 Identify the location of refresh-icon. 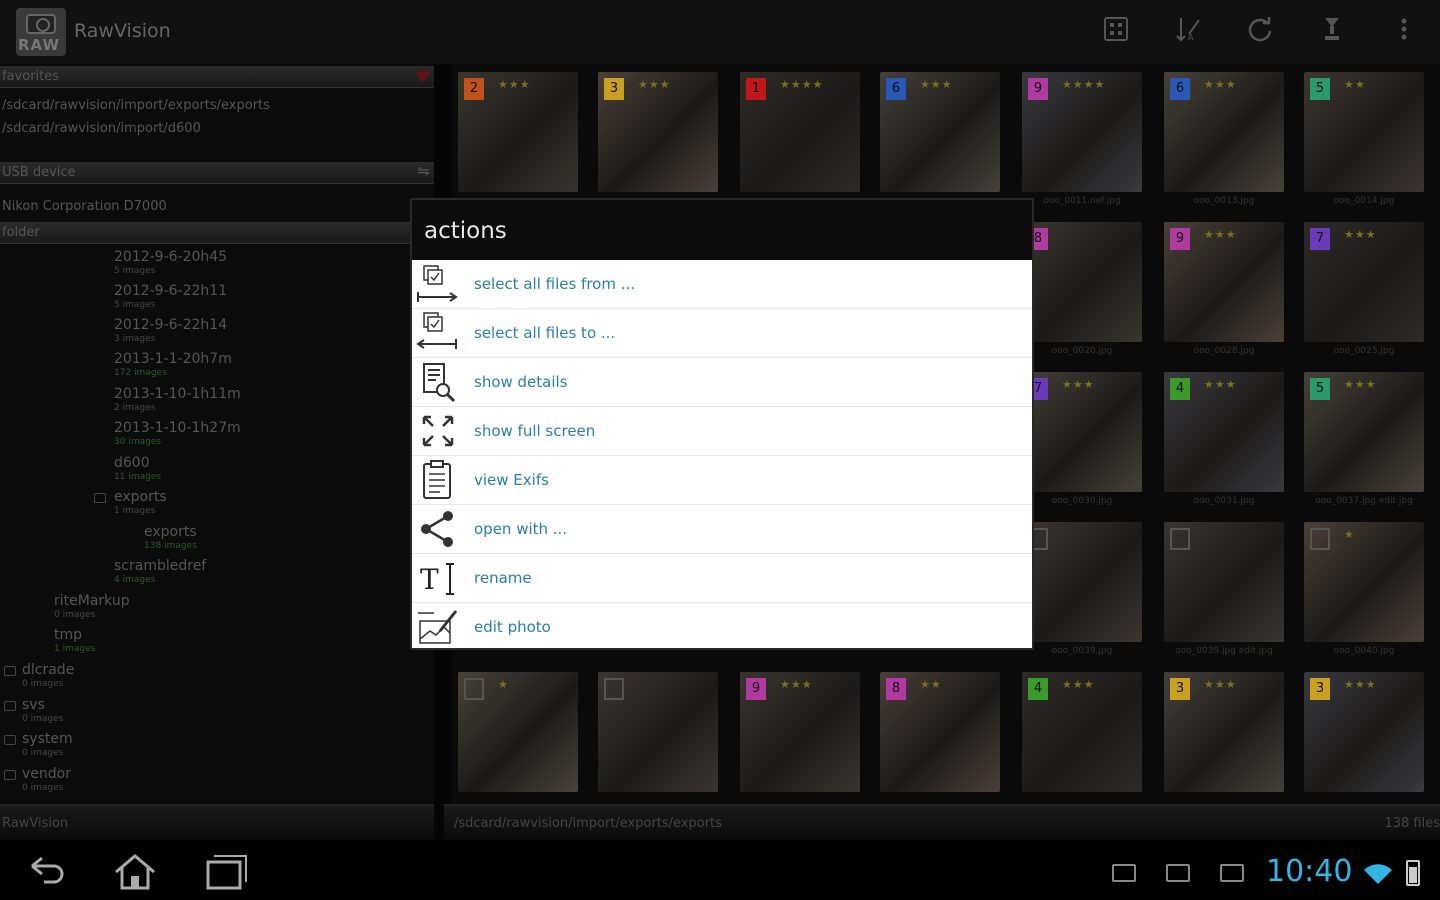
(1260, 32).